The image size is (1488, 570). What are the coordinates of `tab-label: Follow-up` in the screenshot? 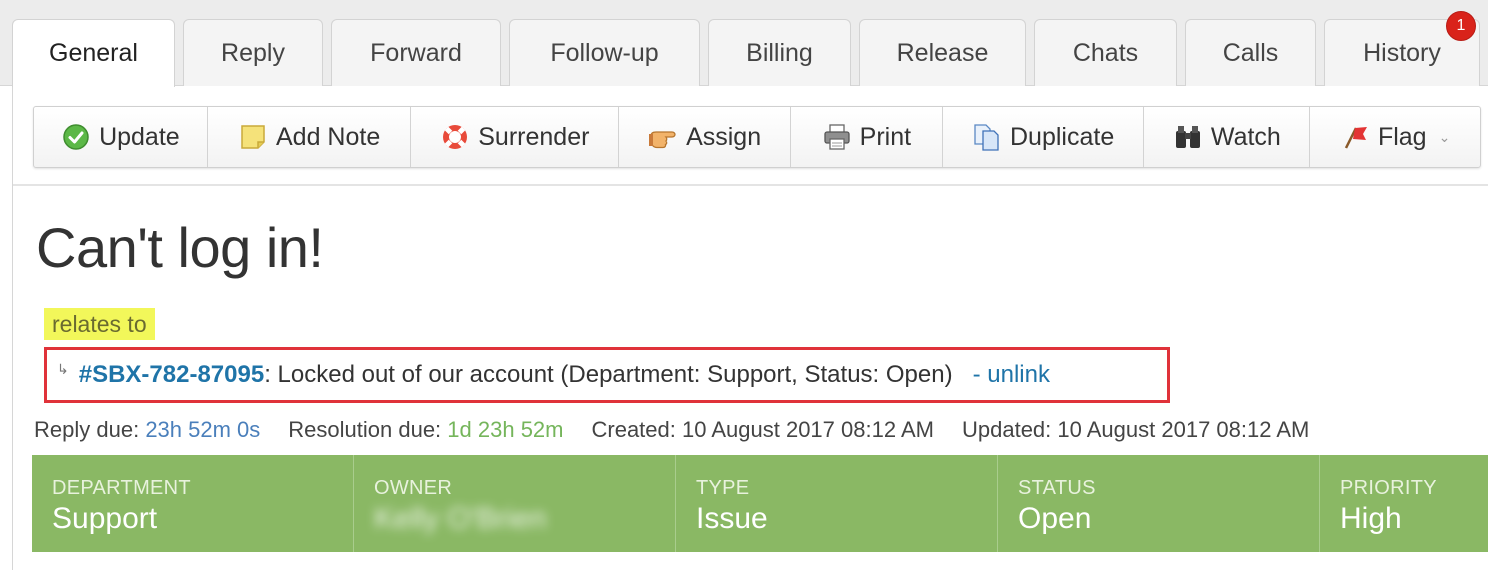 It's located at (604, 52).